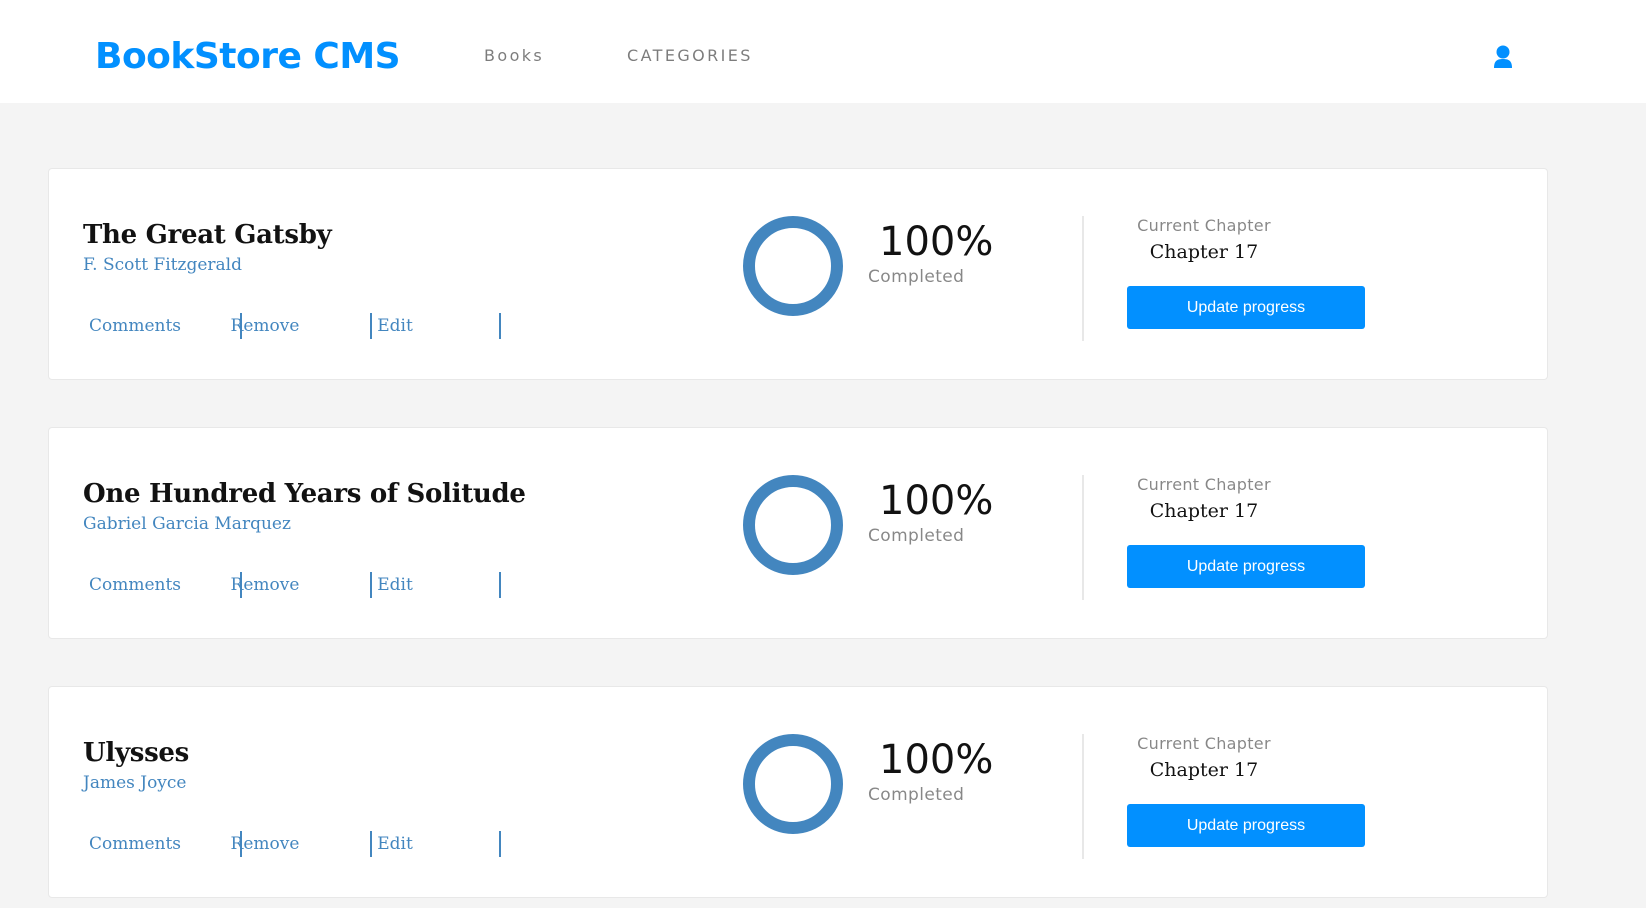 This screenshot has width=1646, height=908. Describe the element at coordinates (162, 265) in the screenshot. I see `book-author: F. Scott Fitzgerald` at that location.